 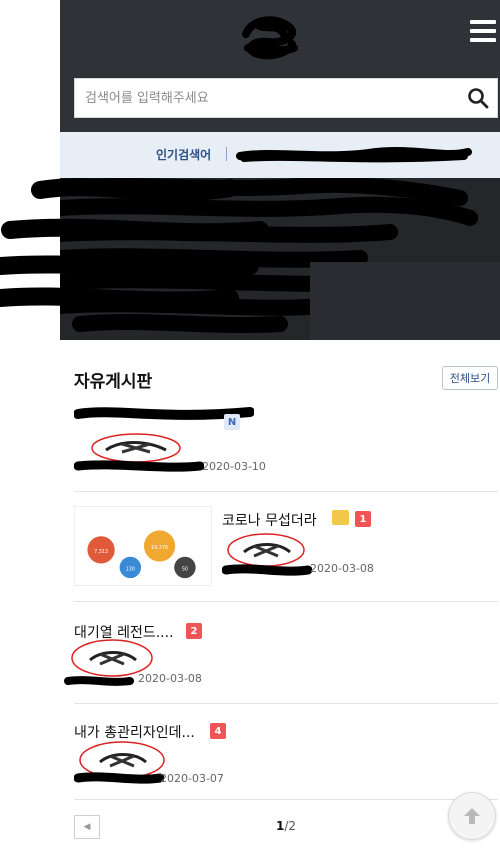 I want to click on post-date: 2020-03-07, so click(x=192, y=778).